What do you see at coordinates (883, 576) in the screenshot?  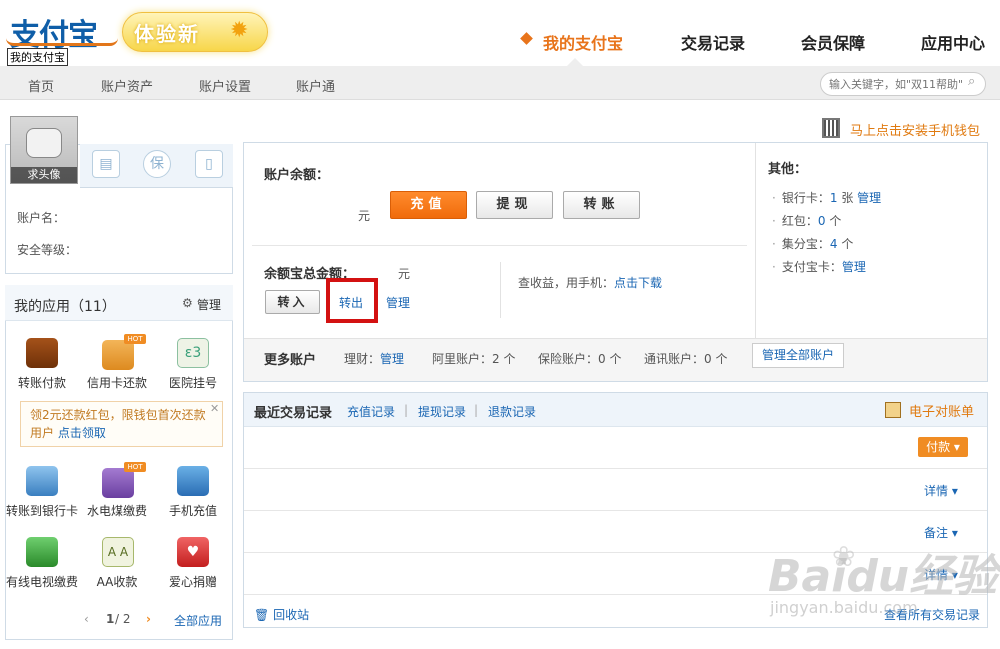 I see `baidu-watermark: Baidu经验` at bounding box center [883, 576].